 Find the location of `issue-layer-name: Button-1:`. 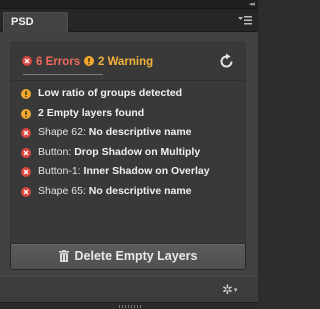

issue-layer-name: Button-1: is located at coordinates (61, 171).